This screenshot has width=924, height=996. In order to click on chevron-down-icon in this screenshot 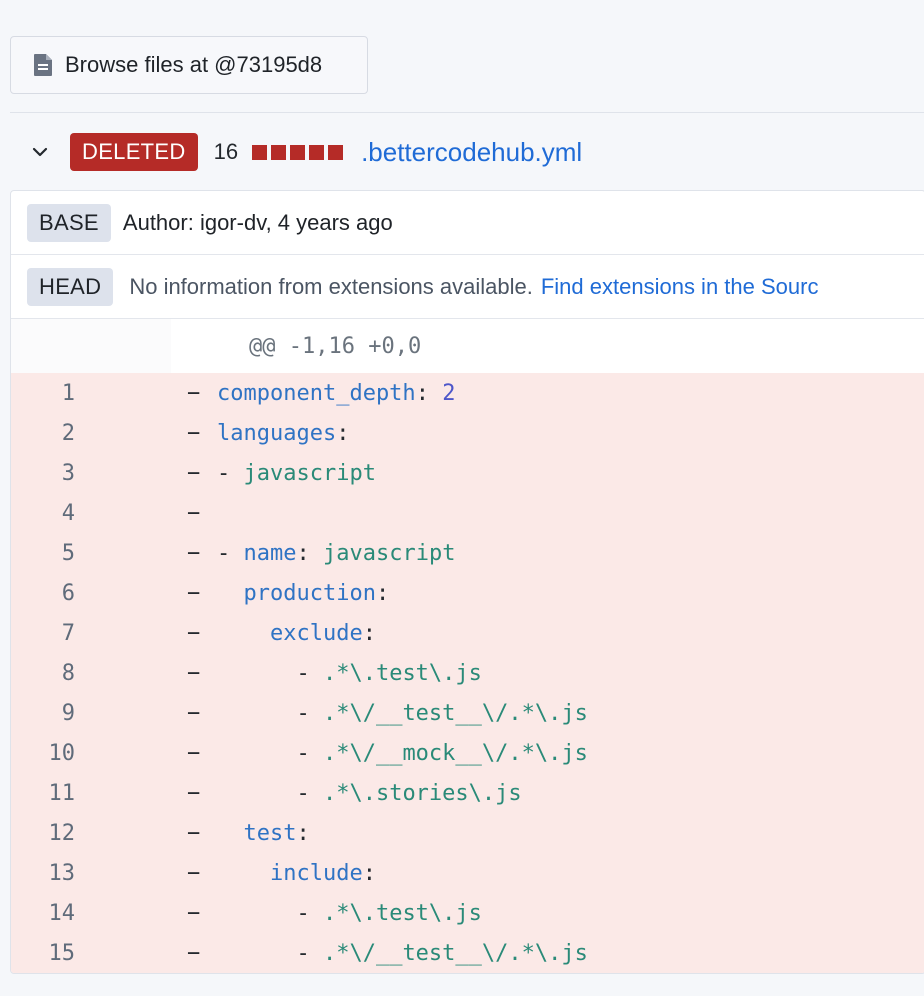, I will do `click(40, 152)`.